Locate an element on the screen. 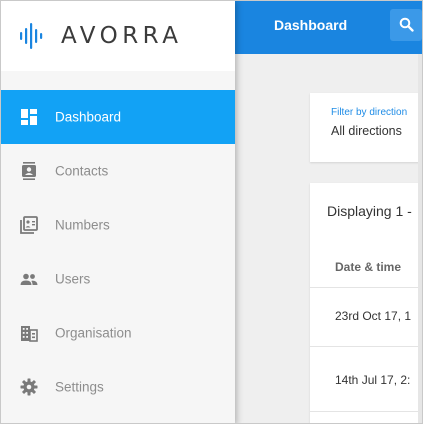  gear-icon is located at coordinates (29, 387).